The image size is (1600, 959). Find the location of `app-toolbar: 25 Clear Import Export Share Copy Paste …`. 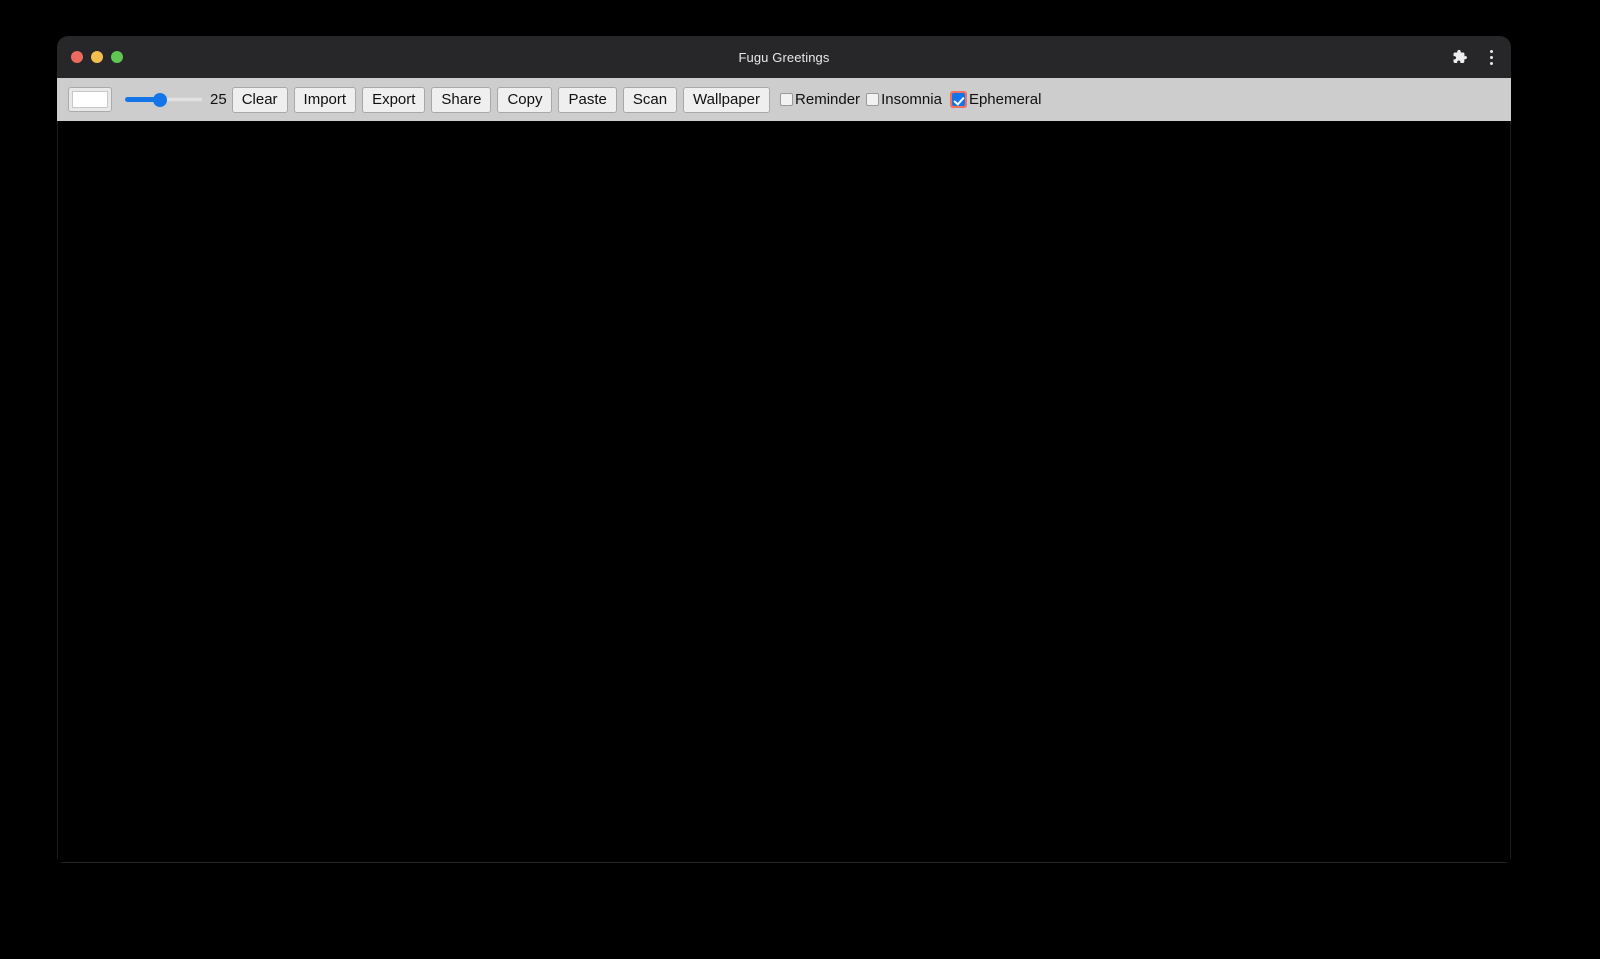

app-toolbar: 25 Clear Import Export Share Copy Paste … is located at coordinates (784, 99).